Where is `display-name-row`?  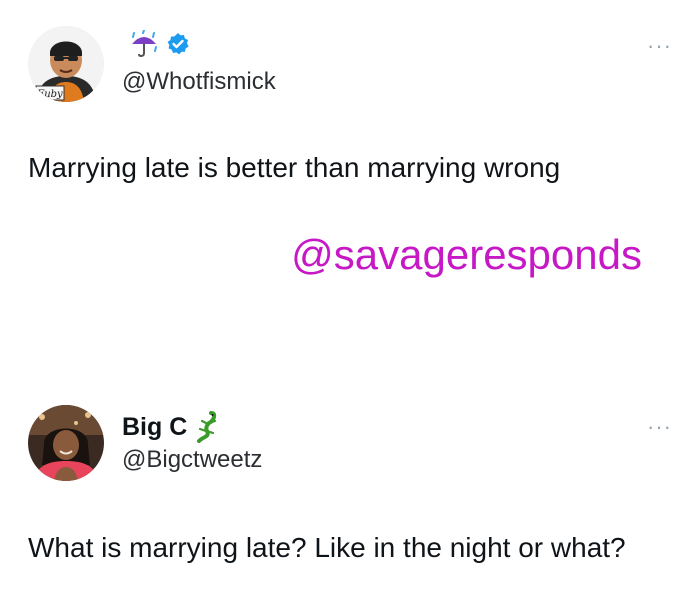 display-name-row is located at coordinates (156, 44).